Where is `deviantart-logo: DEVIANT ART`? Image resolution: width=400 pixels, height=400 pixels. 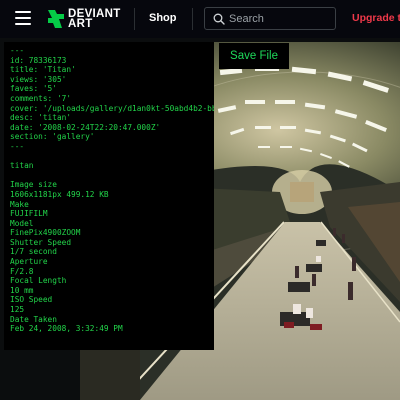 deviantart-logo: DEVIANT ART is located at coordinates (85, 19).